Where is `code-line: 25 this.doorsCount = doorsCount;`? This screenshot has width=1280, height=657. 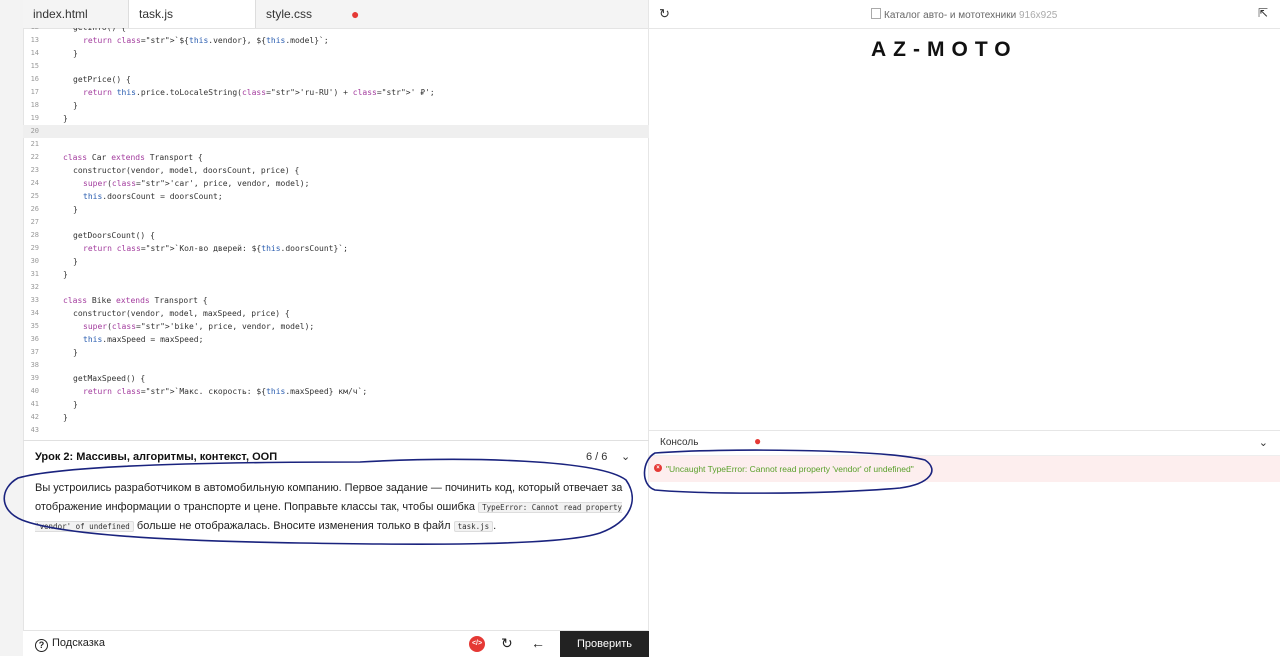
code-line: 25 this.doorsCount = doorsCount; is located at coordinates (336, 196).